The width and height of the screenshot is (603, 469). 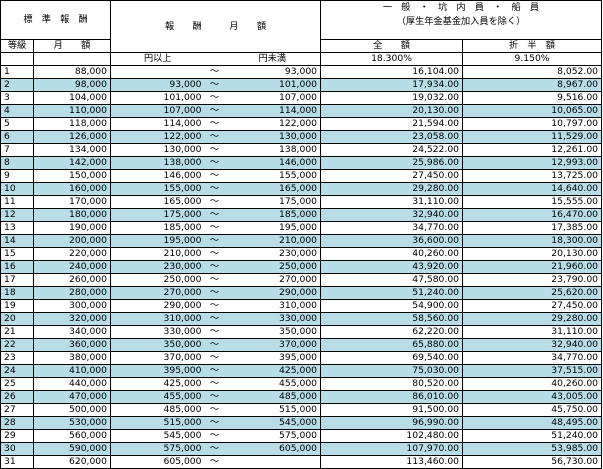 What do you see at coordinates (157, 306) in the screenshot?
I see `range-from-cell: 290,000` at bounding box center [157, 306].